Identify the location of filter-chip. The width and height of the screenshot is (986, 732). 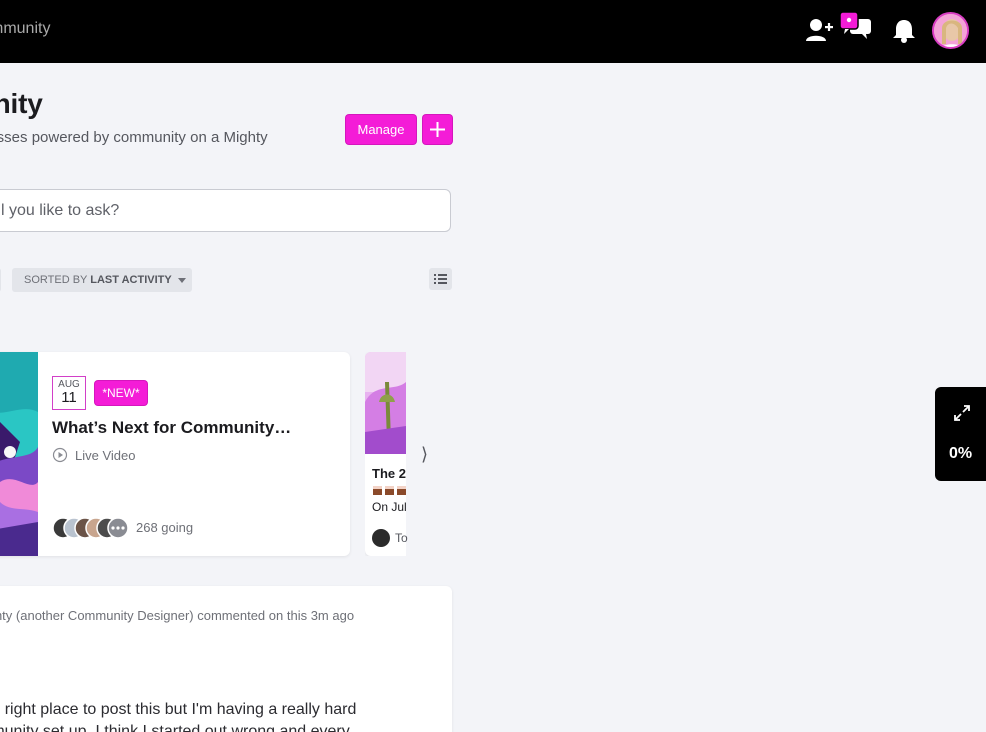
(0, 280).